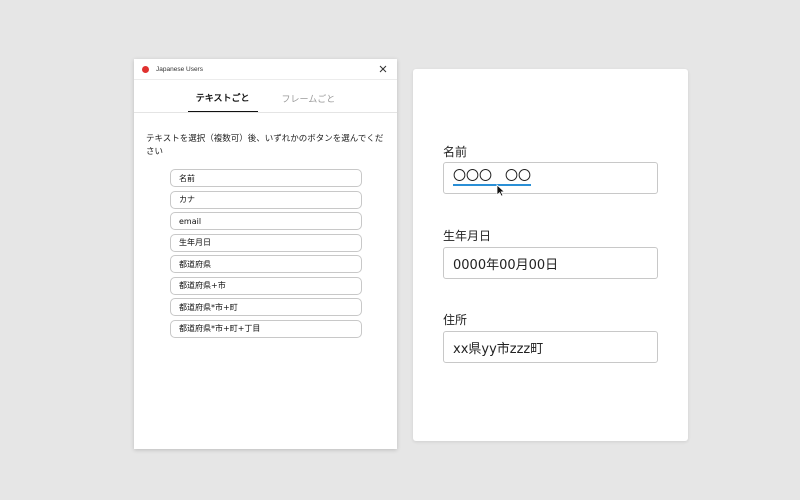 This screenshot has width=800, height=500. Describe the element at coordinates (550, 347) in the screenshot. I see `address-field: xx県yy市zzz町` at that location.